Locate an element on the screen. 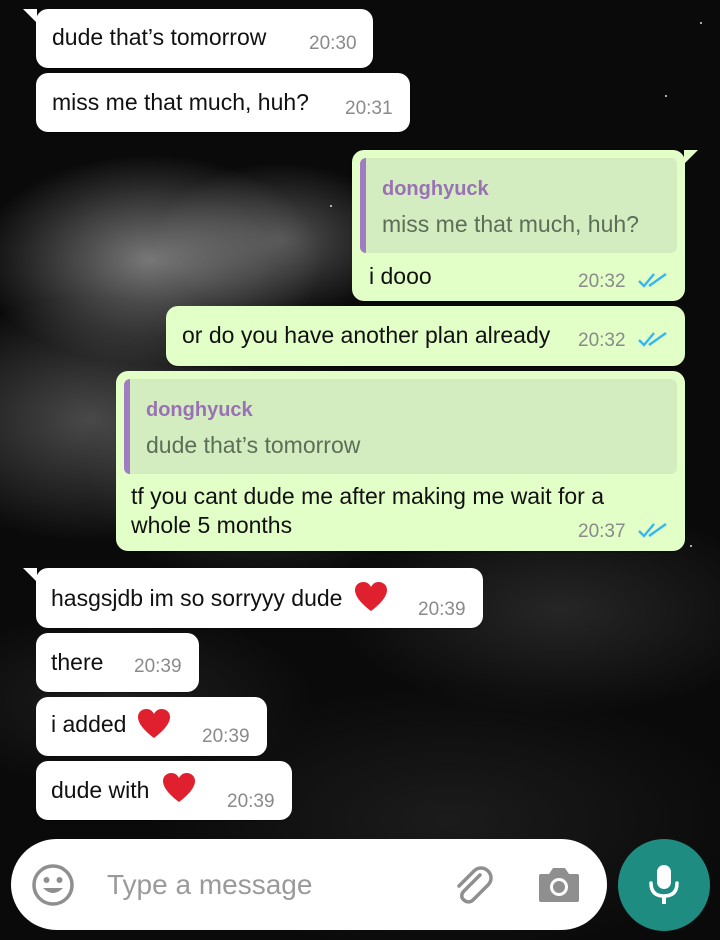 The height and width of the screenshot is (940, 720). incoming-message: dude that’s tomorrow 20:30 is located at coordinates (198, 38).